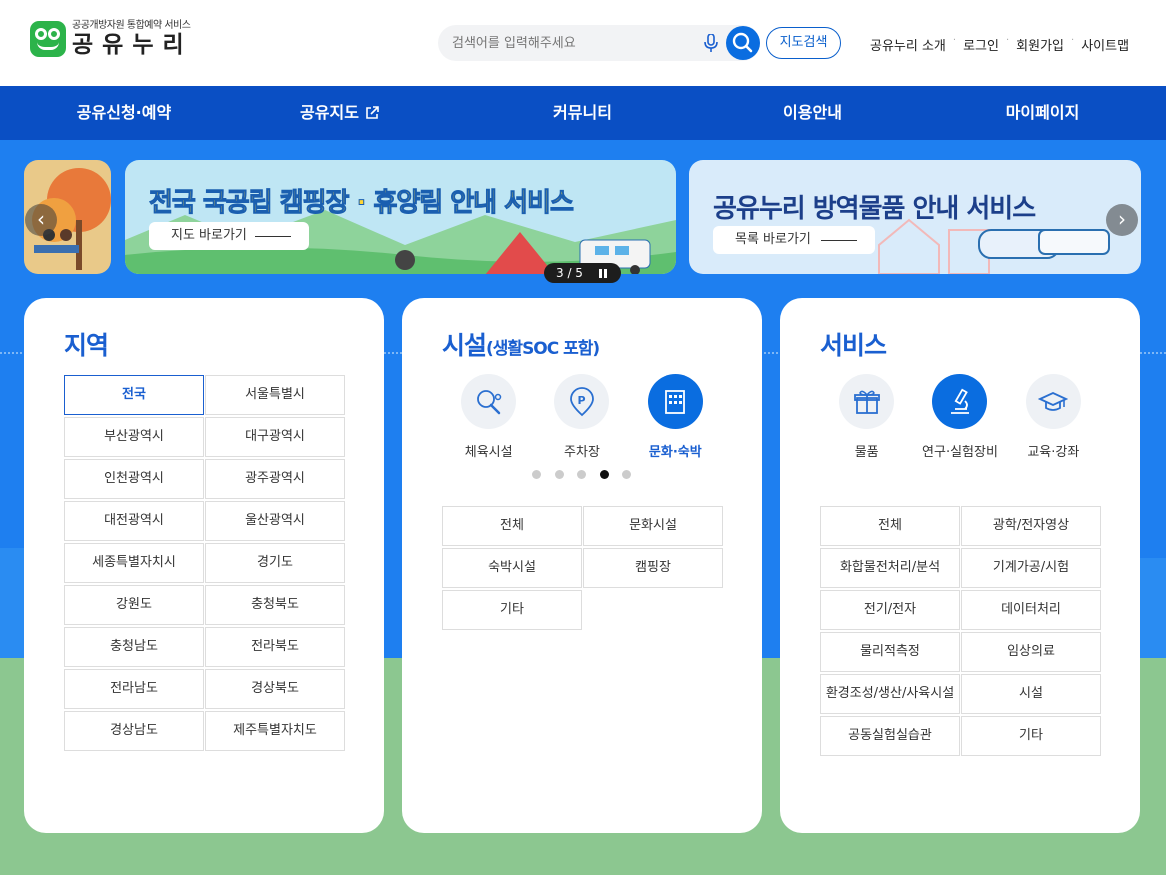 The height and width of the screenshot is (875, 1166). I want to click on slide-counter: 3 / 5, so click(569, 273).